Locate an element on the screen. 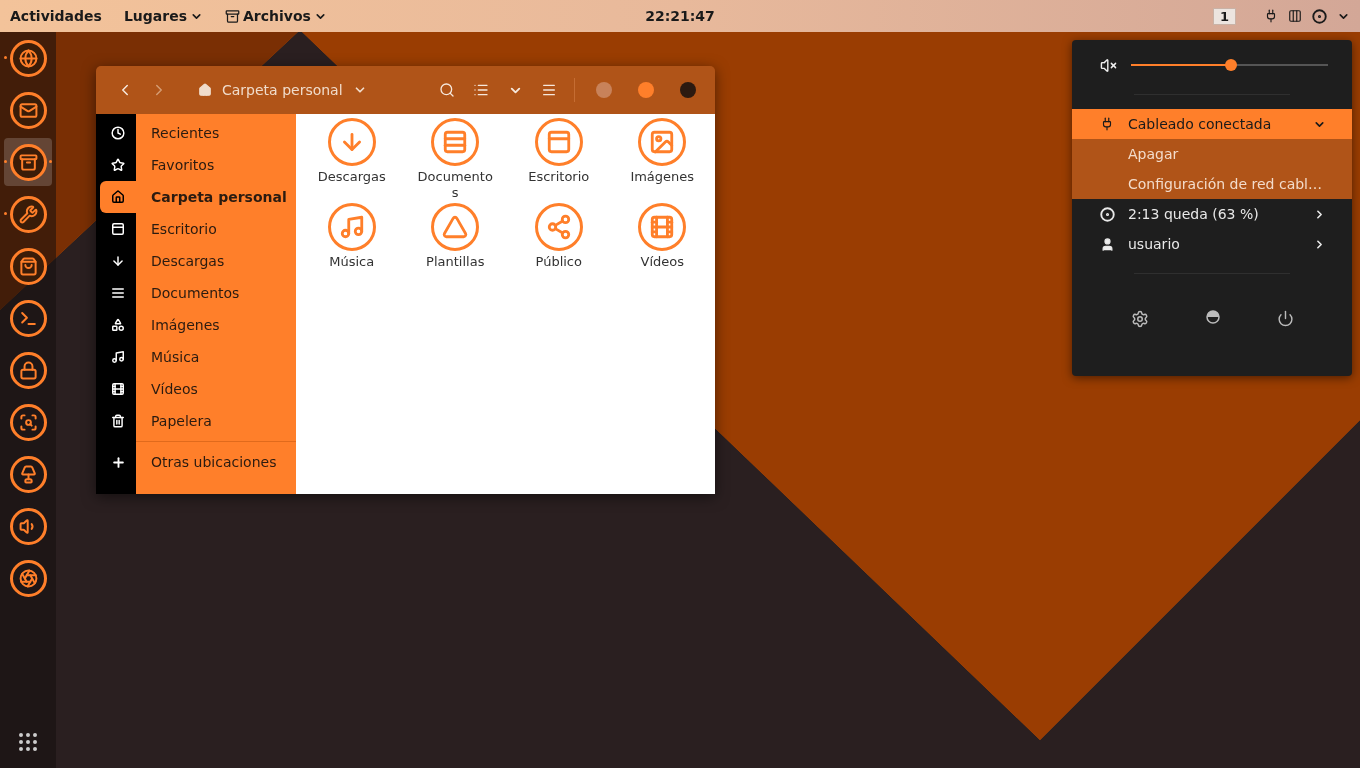 The height and width of the screenshot is (768, 1360). location-button: Carpeta personal is located at coordinates (282, 90).